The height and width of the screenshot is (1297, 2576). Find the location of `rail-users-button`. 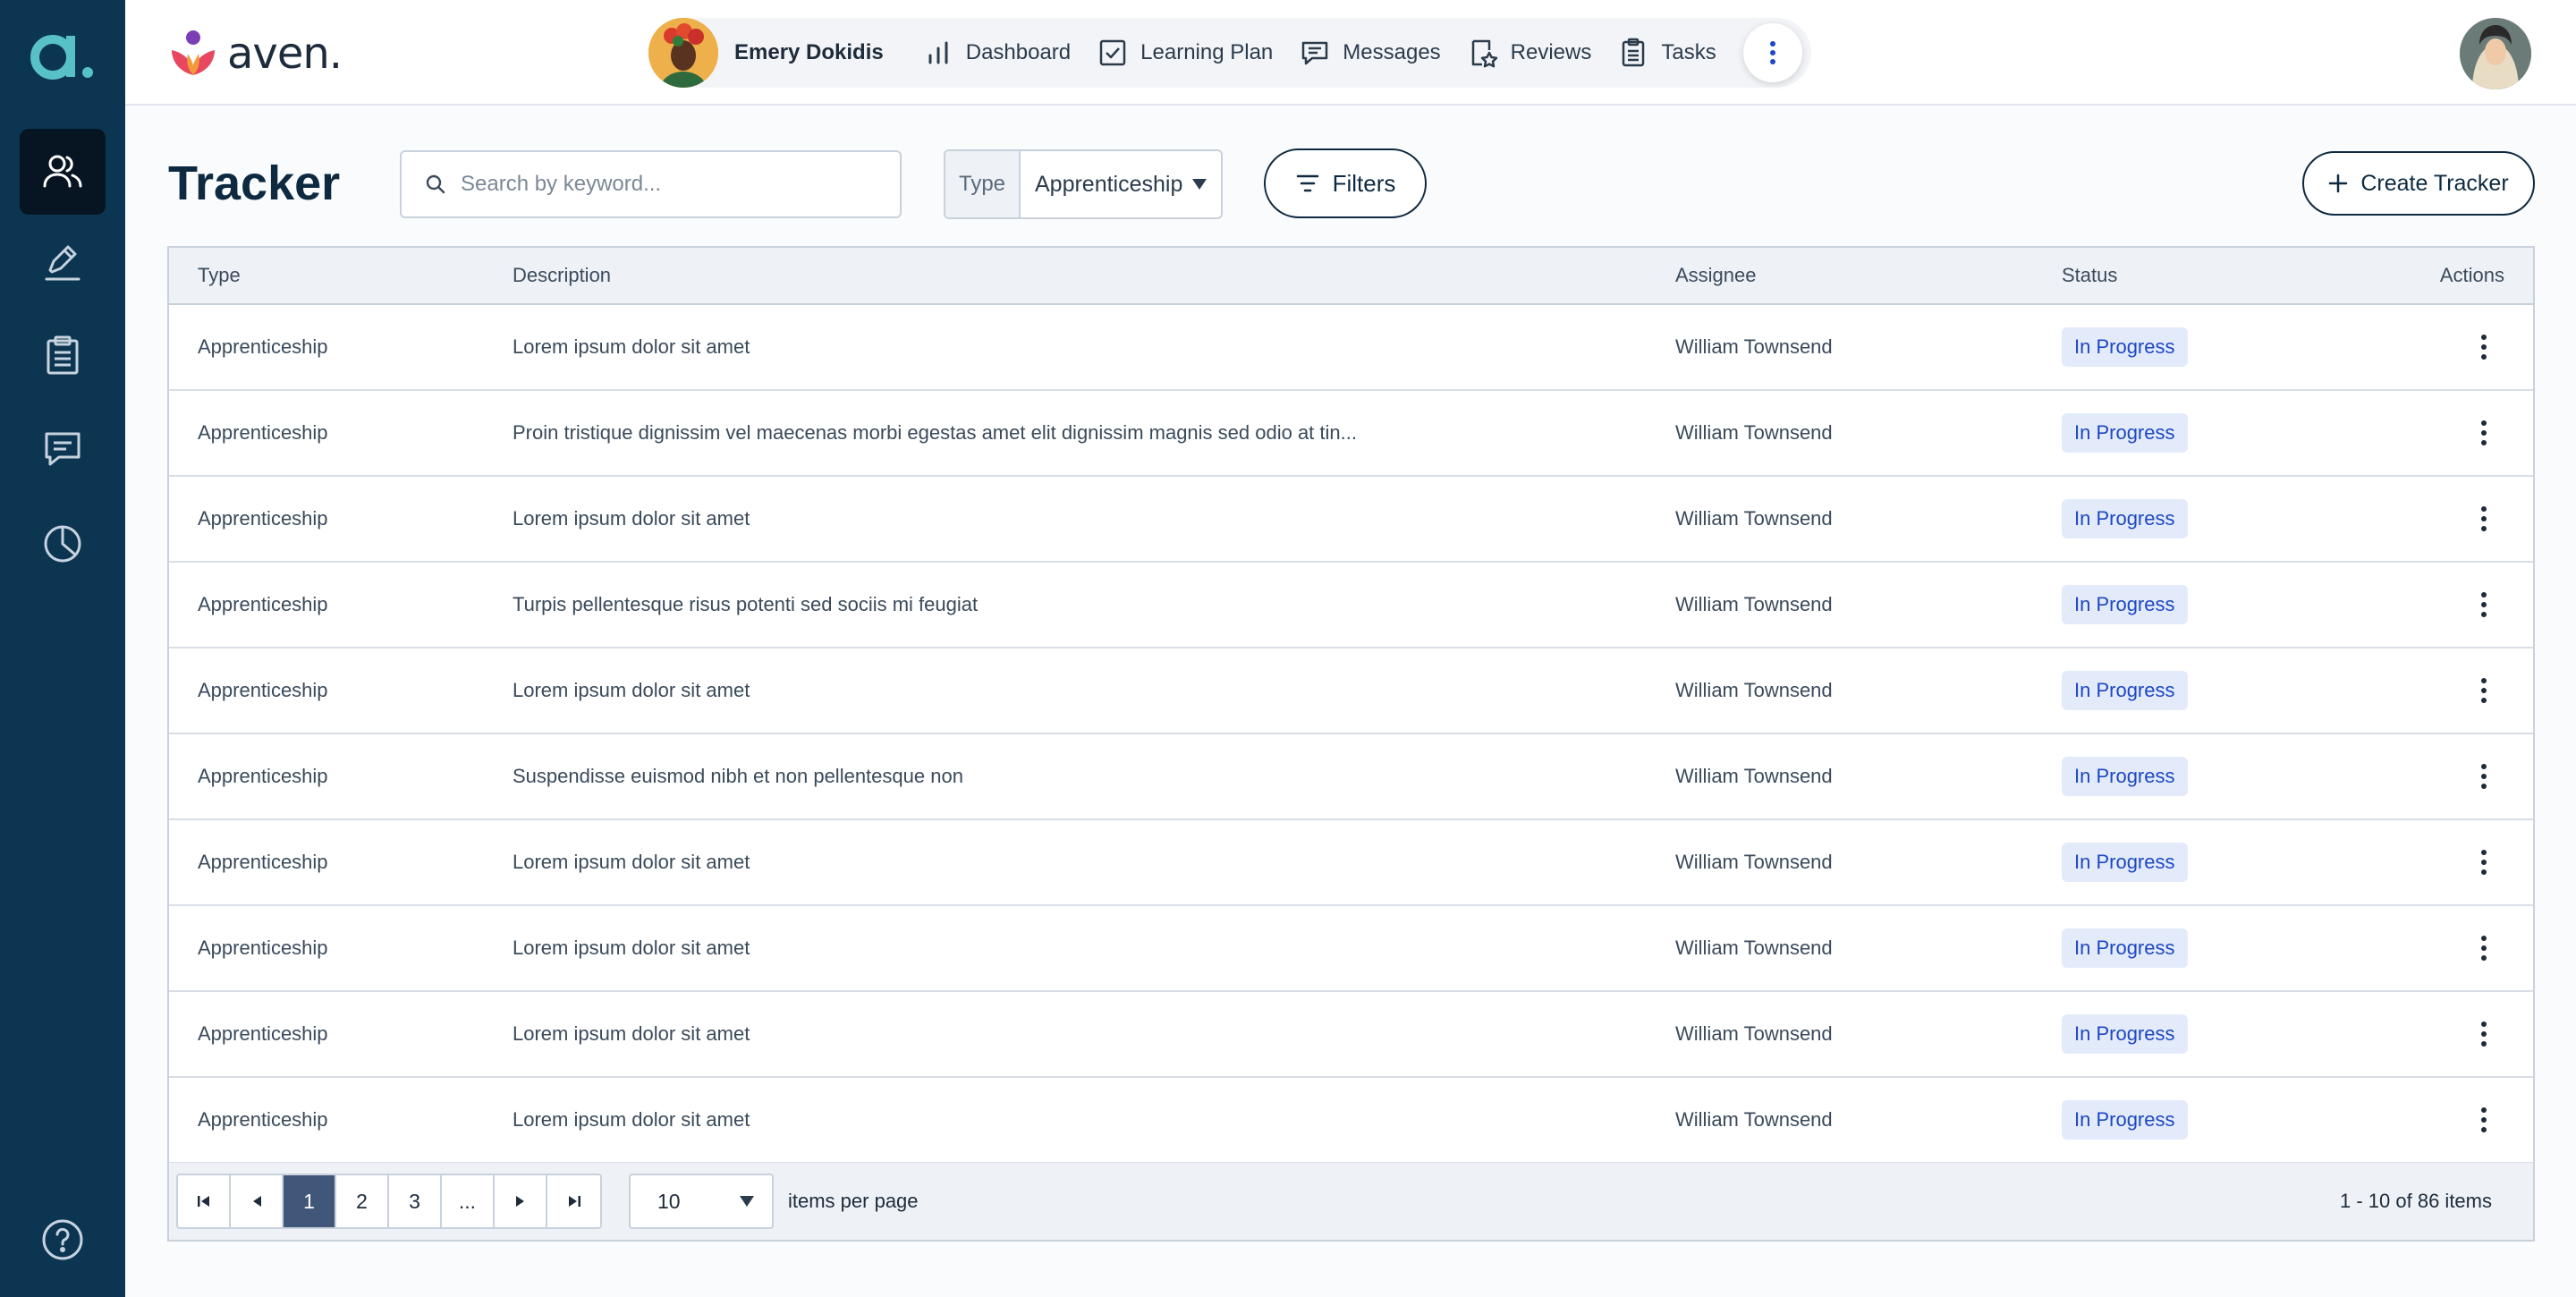

rail-users-button is located at coordinates (63, 172).